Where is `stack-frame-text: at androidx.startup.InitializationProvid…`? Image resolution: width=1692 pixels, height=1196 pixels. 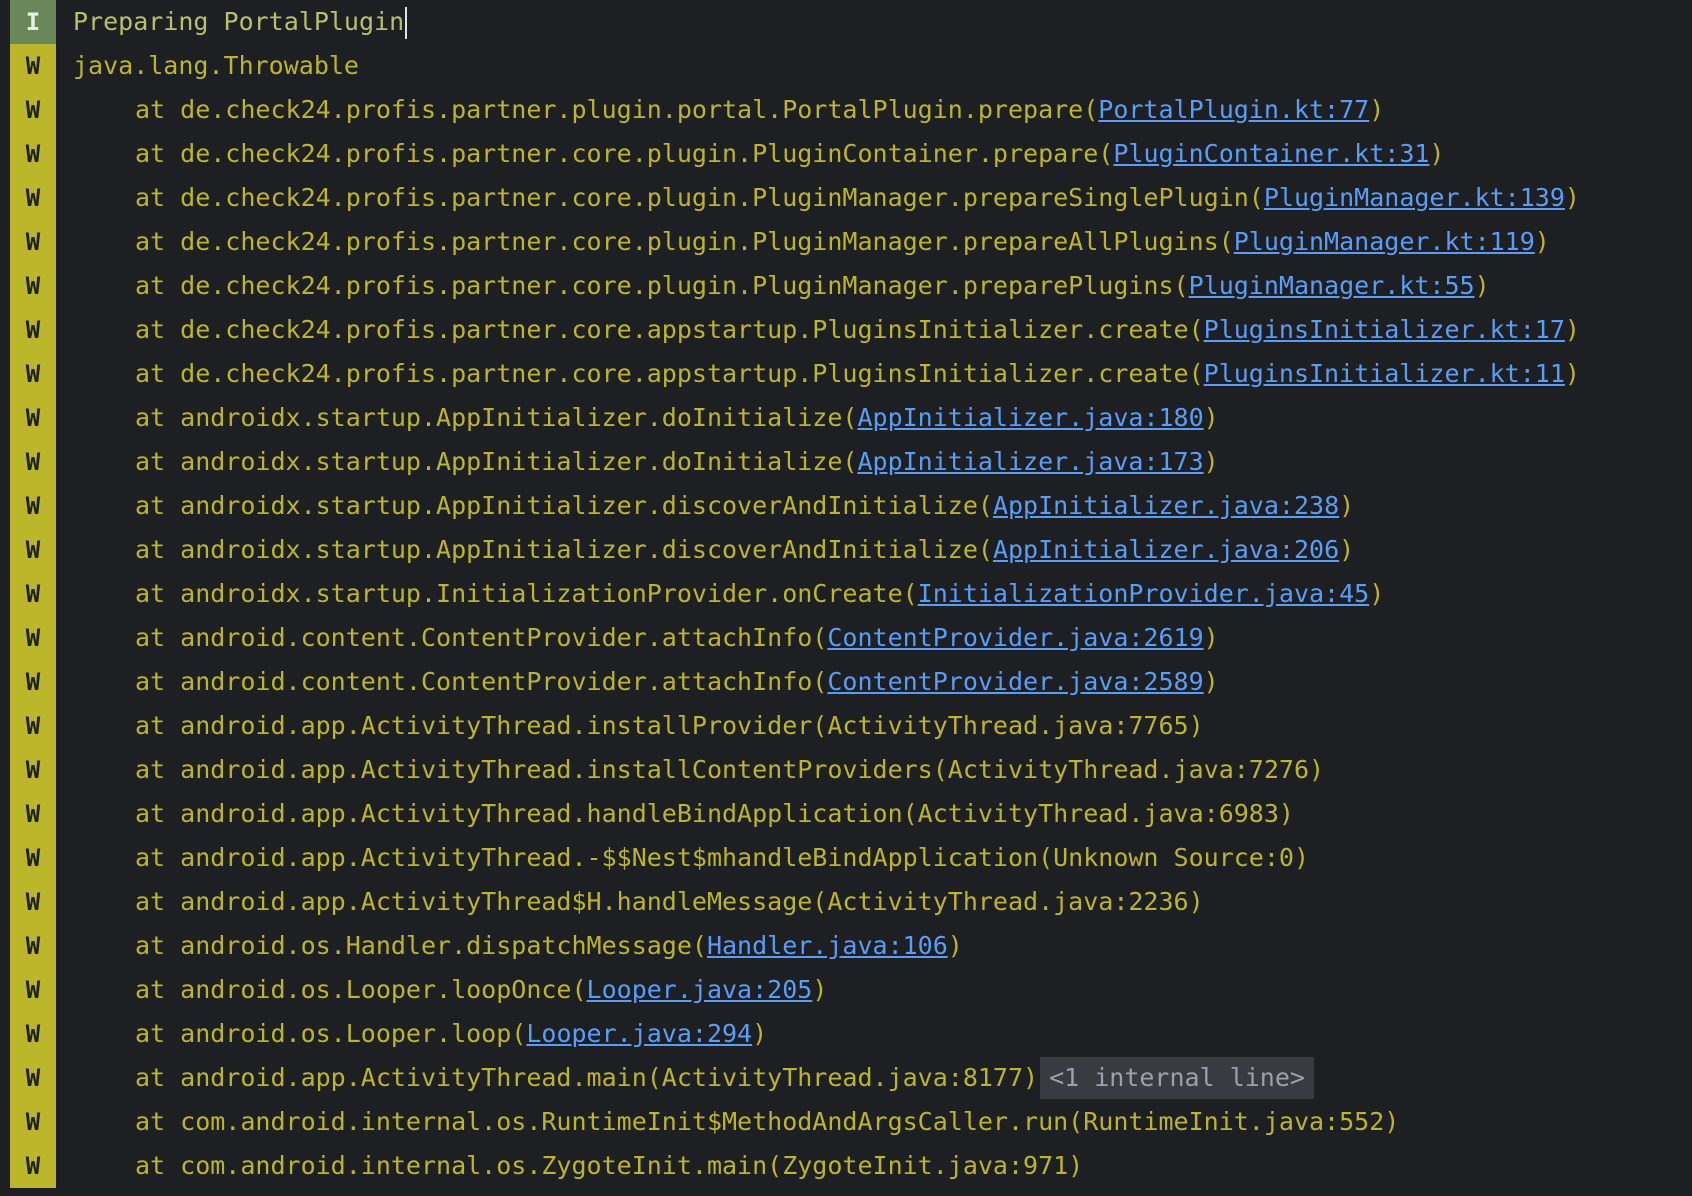
stack-frame-text: at androidx.startup.InitializationProvid… is located at coordinates (526, 593).